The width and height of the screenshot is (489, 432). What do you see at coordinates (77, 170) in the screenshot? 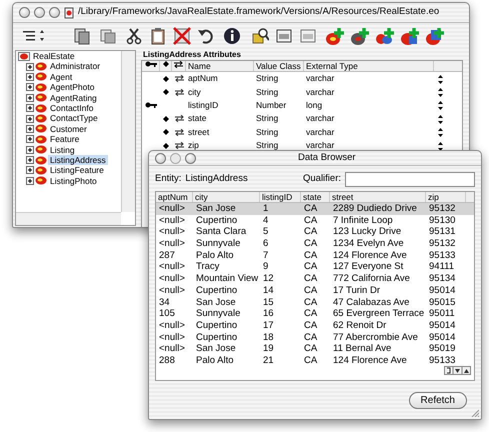
I see `tree-item: ListingFeature` at bounding box center [77, 170].